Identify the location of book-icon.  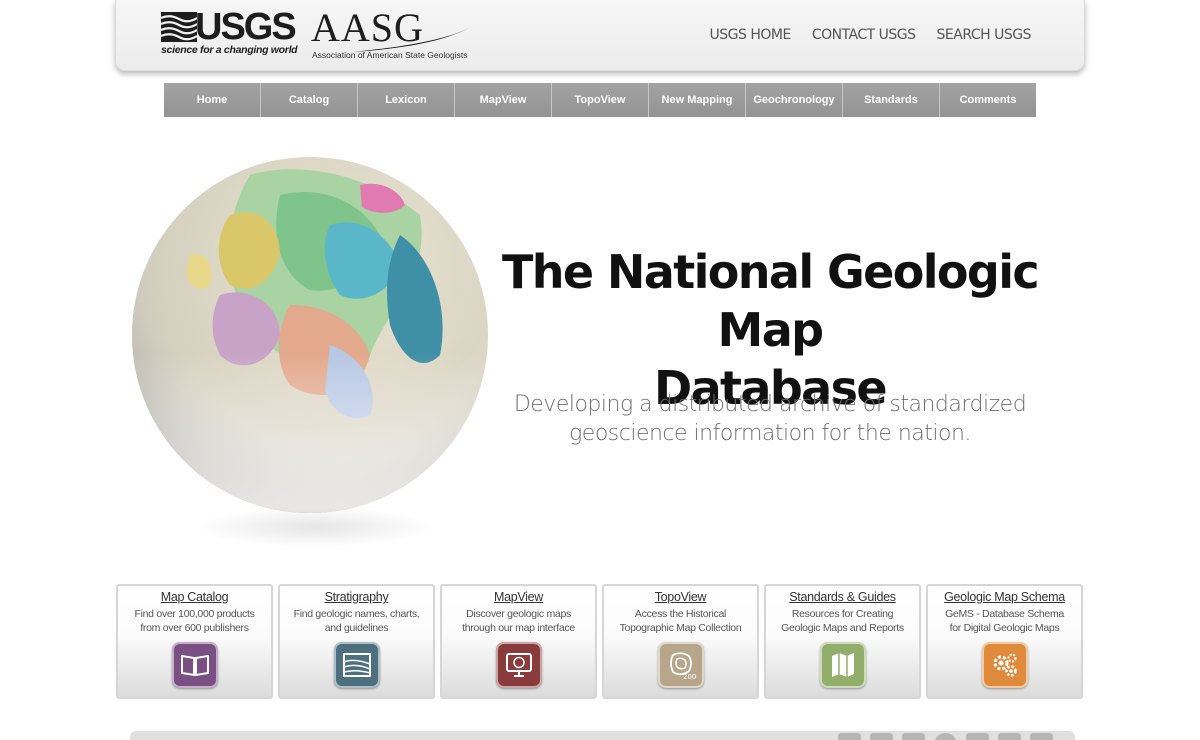
(195, 665).